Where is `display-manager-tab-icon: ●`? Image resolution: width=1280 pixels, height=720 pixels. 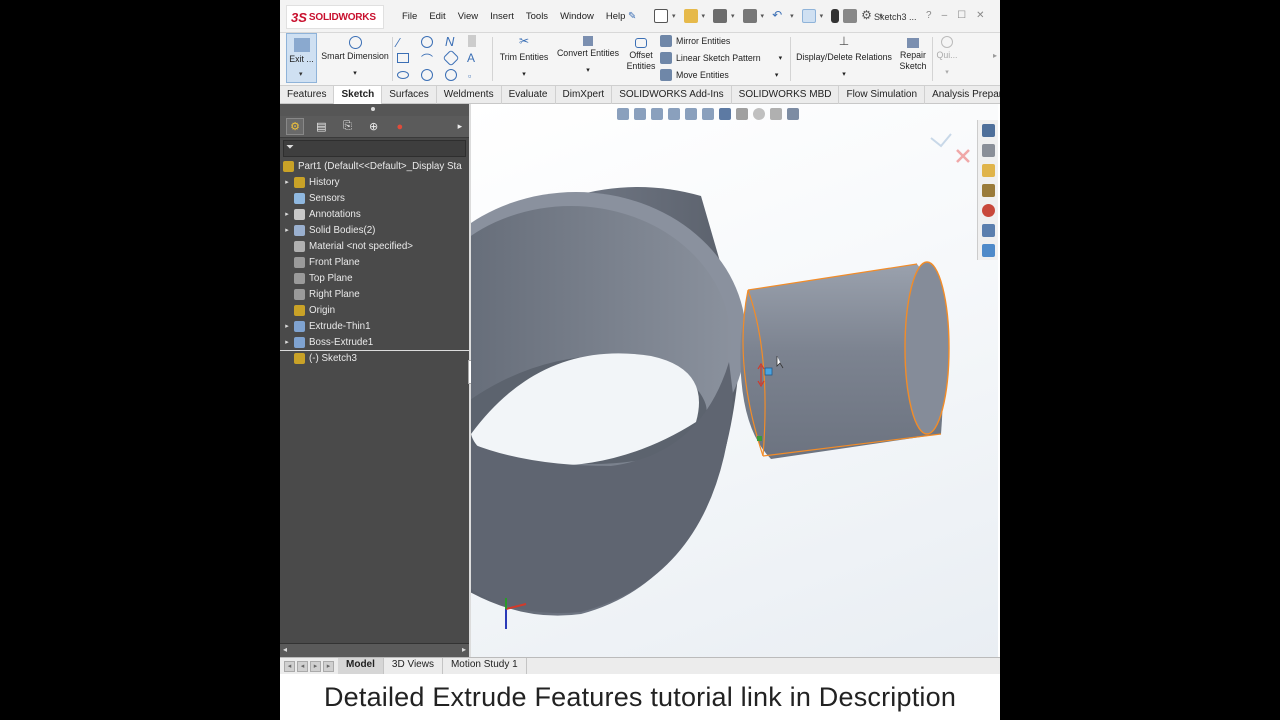 display-manager-tab-icon: ● is located at coordinates (400, 126).